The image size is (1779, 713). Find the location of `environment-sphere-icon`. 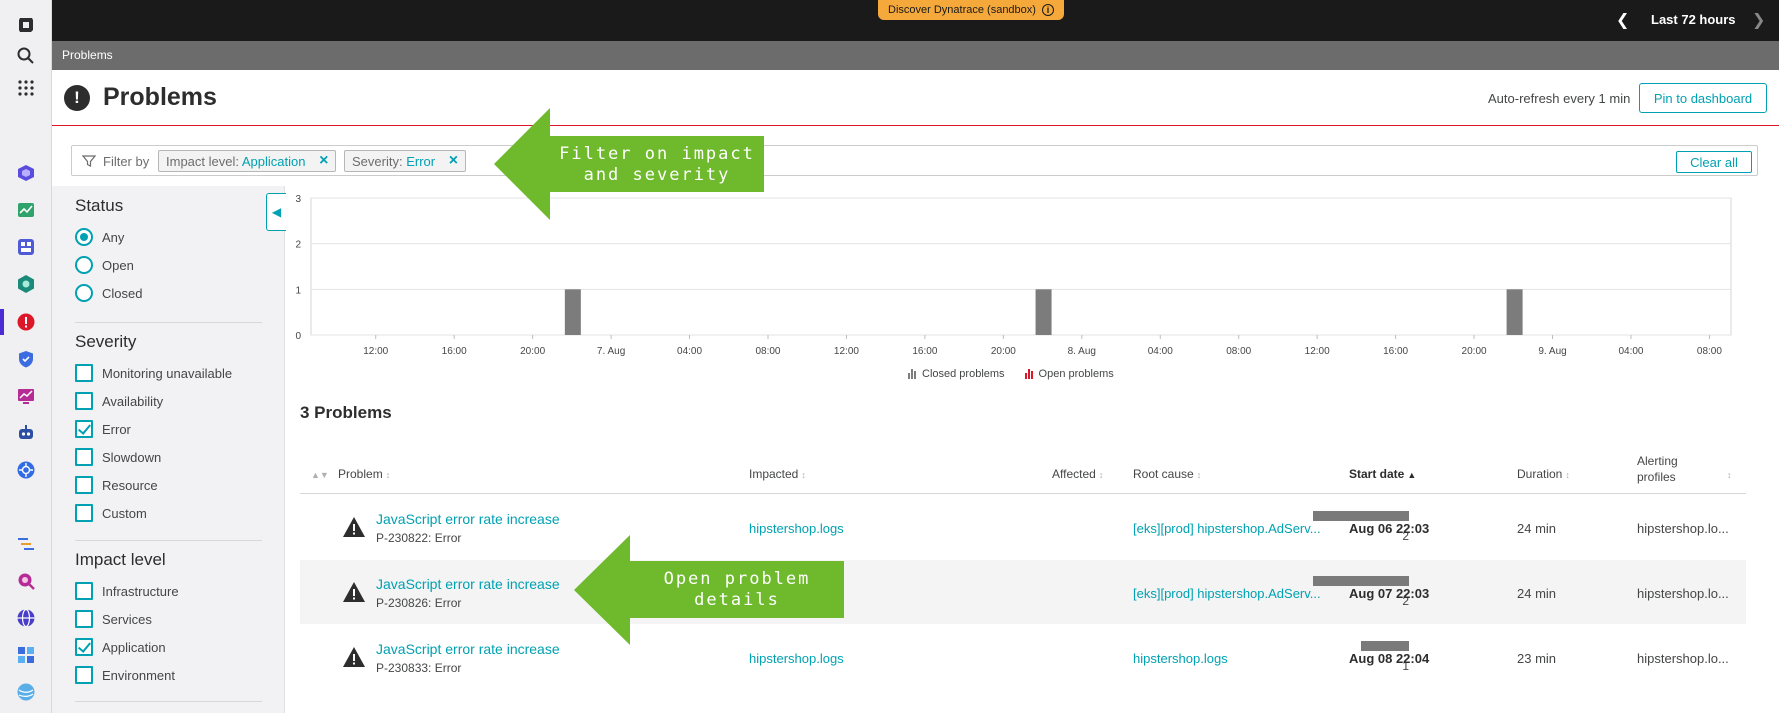

environment-sphere-icon is located at coordinates (26, 692).